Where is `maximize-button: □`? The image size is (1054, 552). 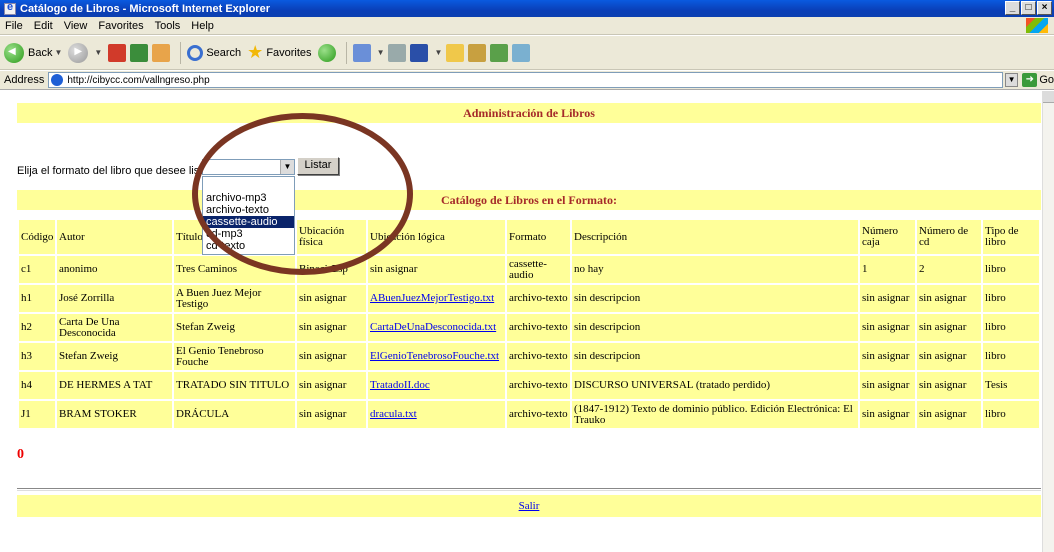 maximize-button: □ is located at coordinates (1028, 8).